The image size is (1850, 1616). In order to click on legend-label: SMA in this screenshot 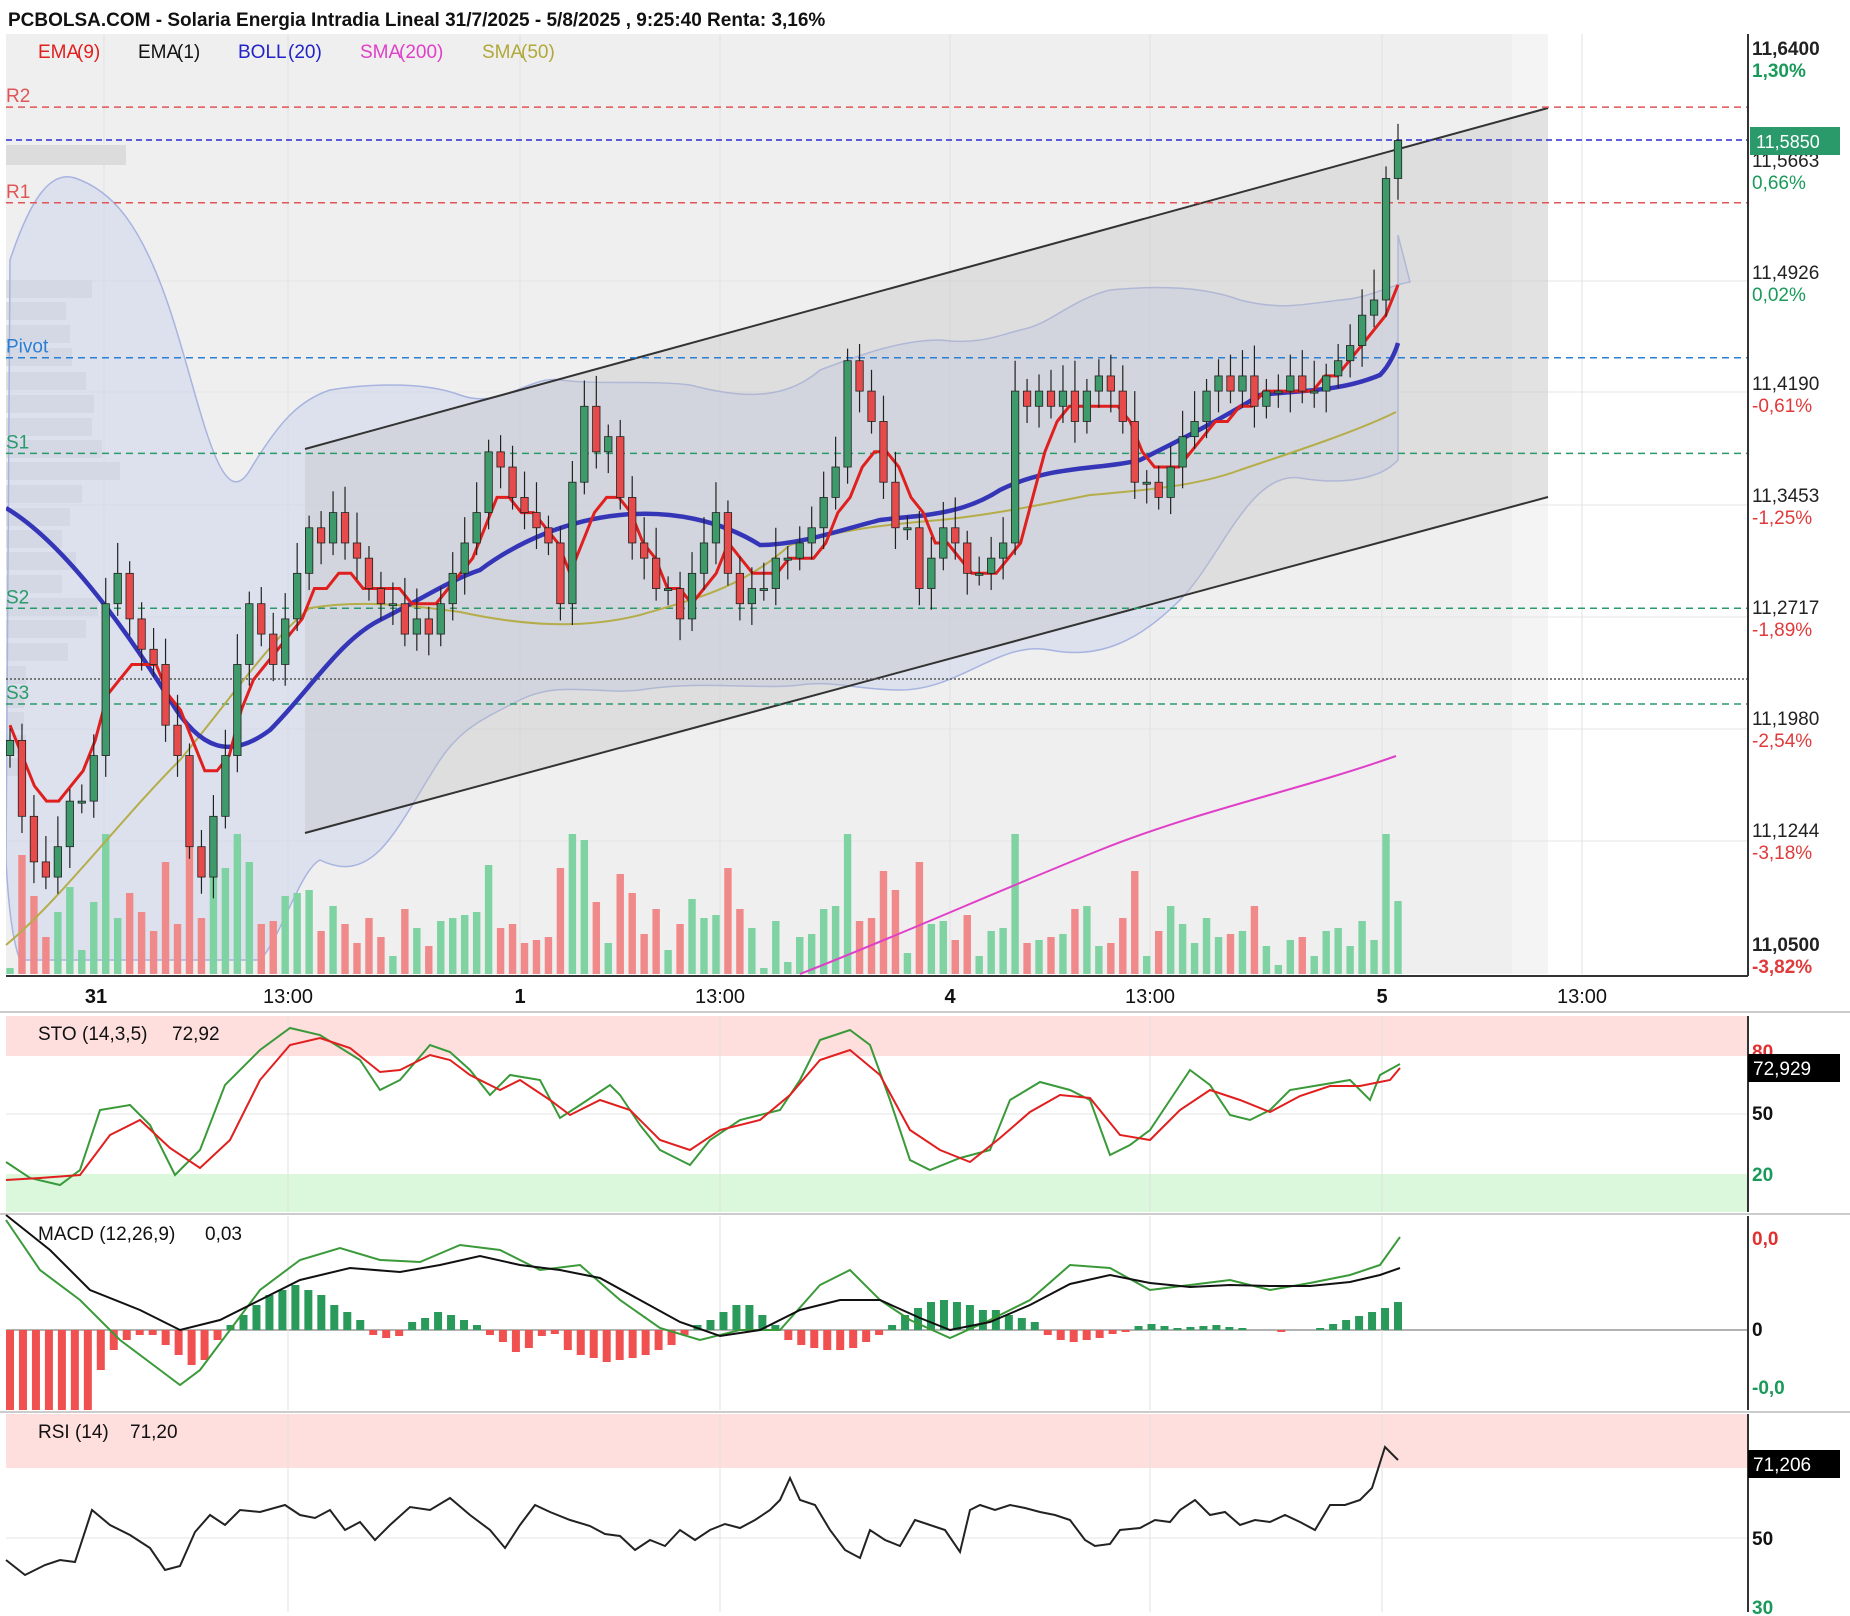, I will do `click(381, 52)`.